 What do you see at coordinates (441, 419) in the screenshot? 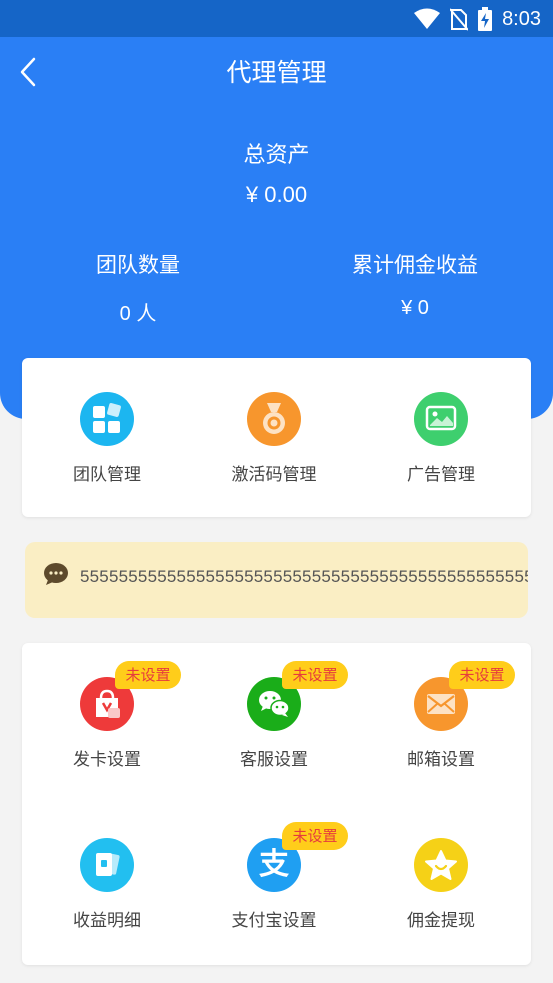
I see `image-ad-icon` at bounding box center [441, 419].